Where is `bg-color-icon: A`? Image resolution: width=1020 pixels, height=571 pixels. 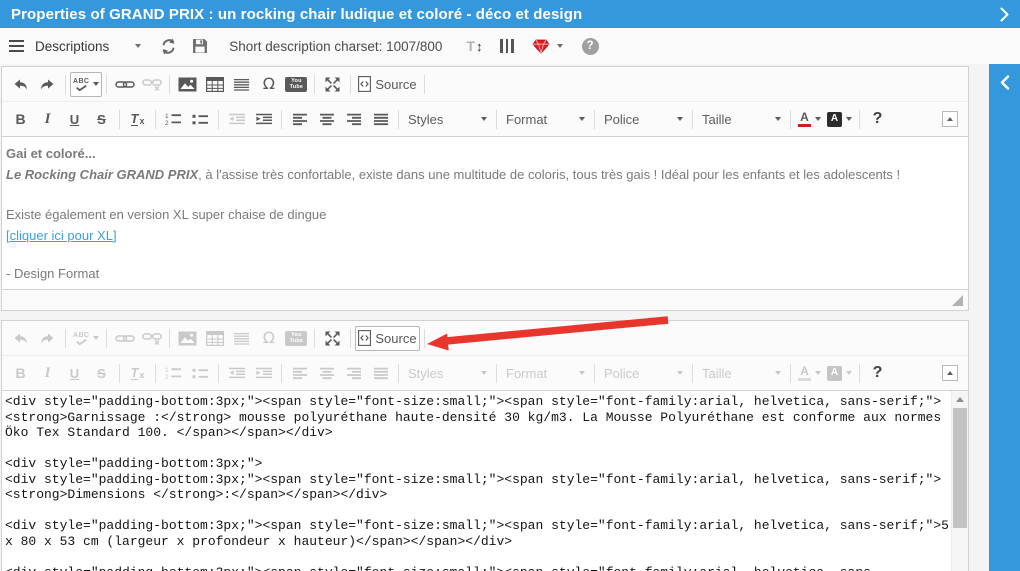 bg-color-icon: A is located at coordinates (834, 119).